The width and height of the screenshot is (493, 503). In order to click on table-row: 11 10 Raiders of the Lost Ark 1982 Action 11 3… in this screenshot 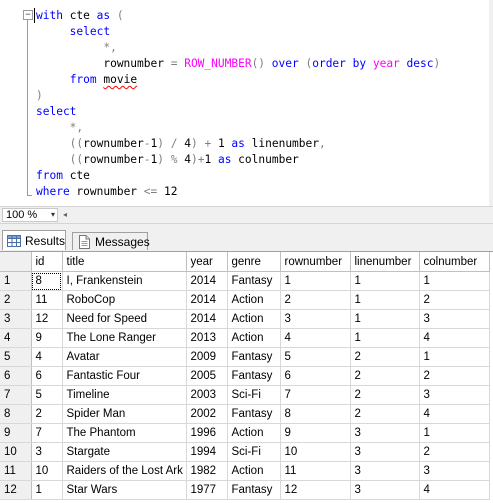, I will do `click(245, 471)`.